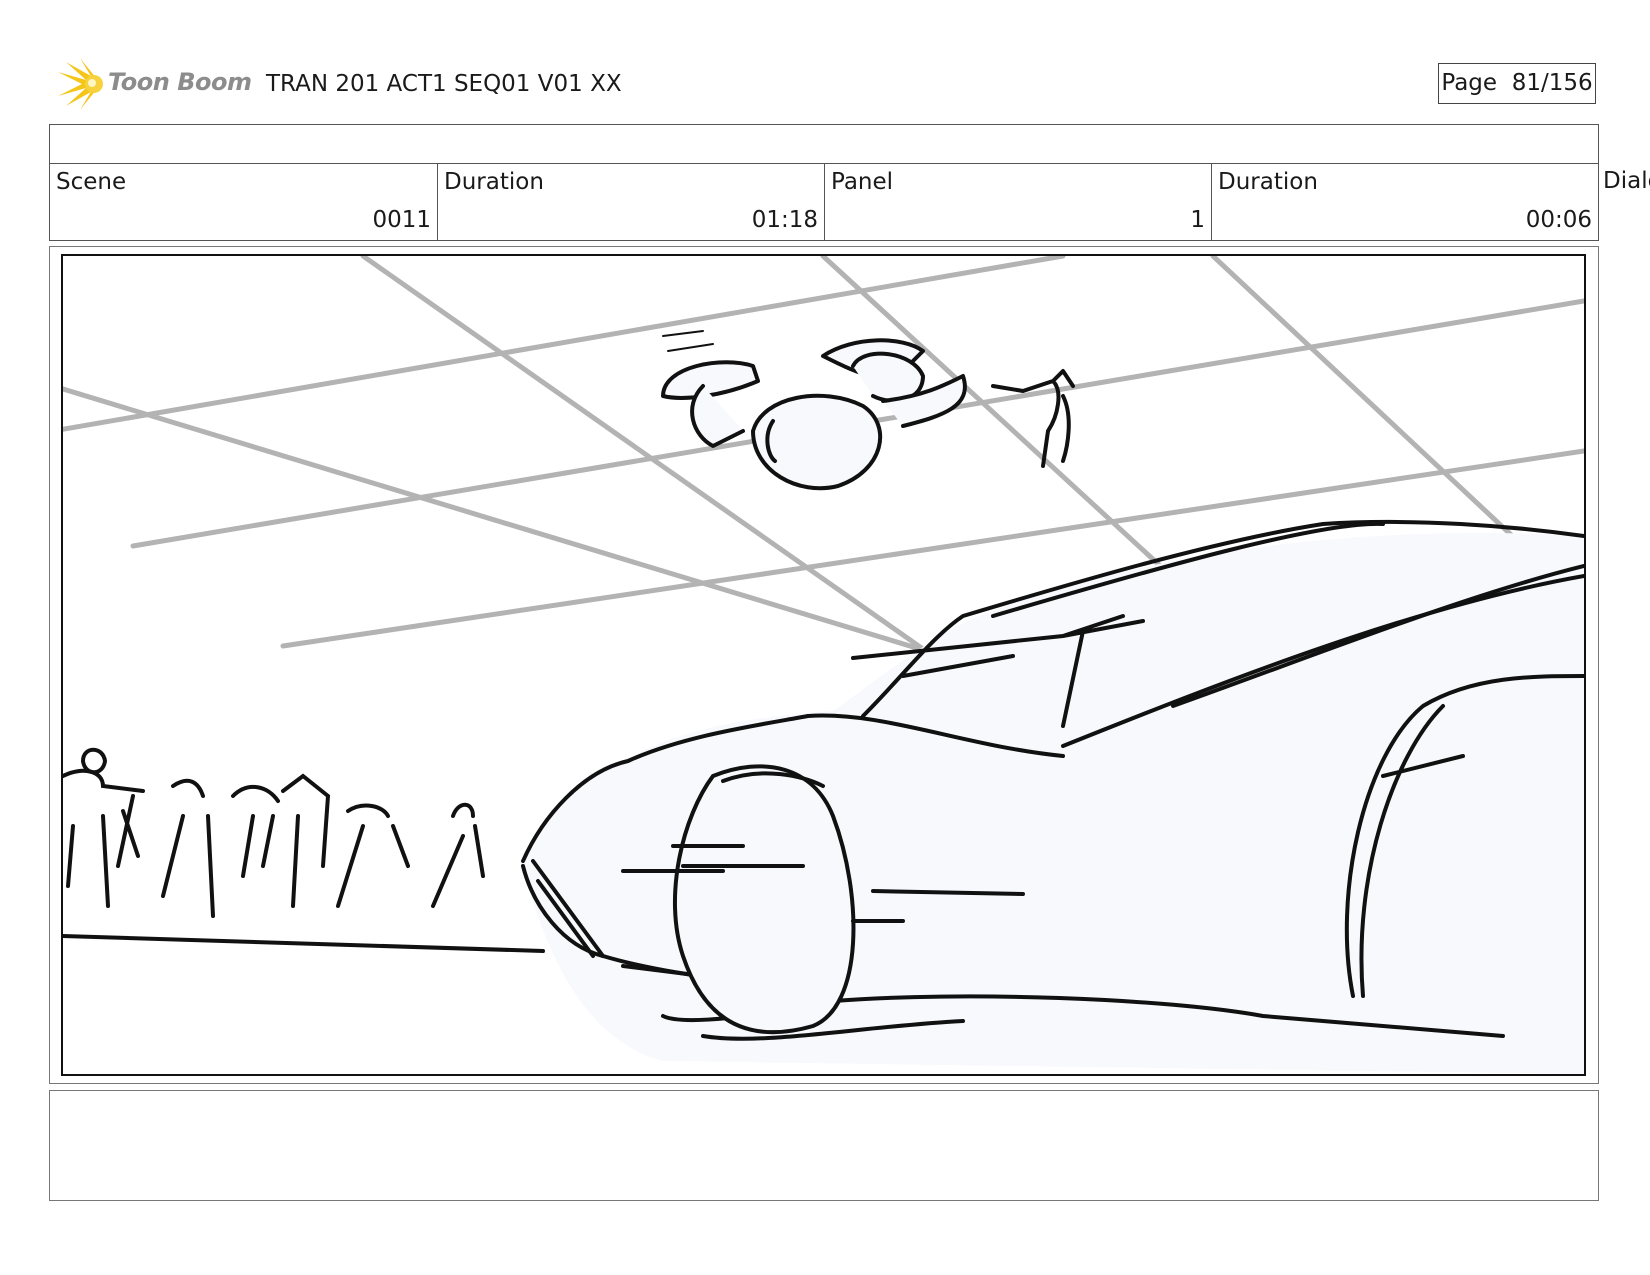 This screenshot has width=1650, height=1275. What do you see at coordinates (824, 144) in the screenshot?
I see `header-blank-row` at bounding box center [824, 144].